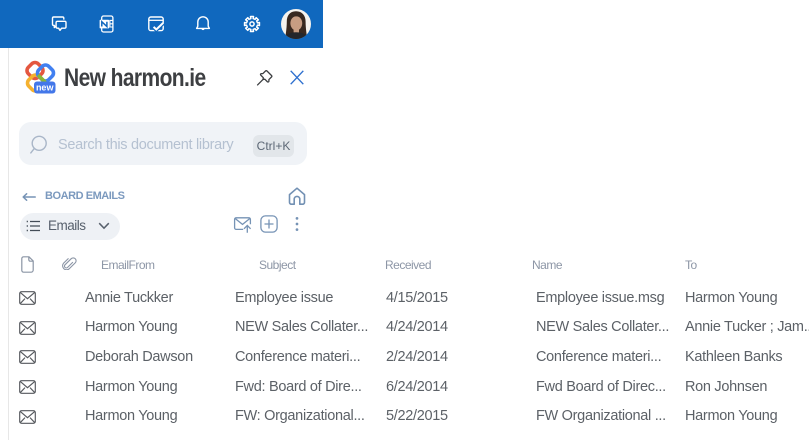  What do you see at coordinates (45, 88) in the screenshot?
I see `svg-text: new` at bounding box center [45, 88].